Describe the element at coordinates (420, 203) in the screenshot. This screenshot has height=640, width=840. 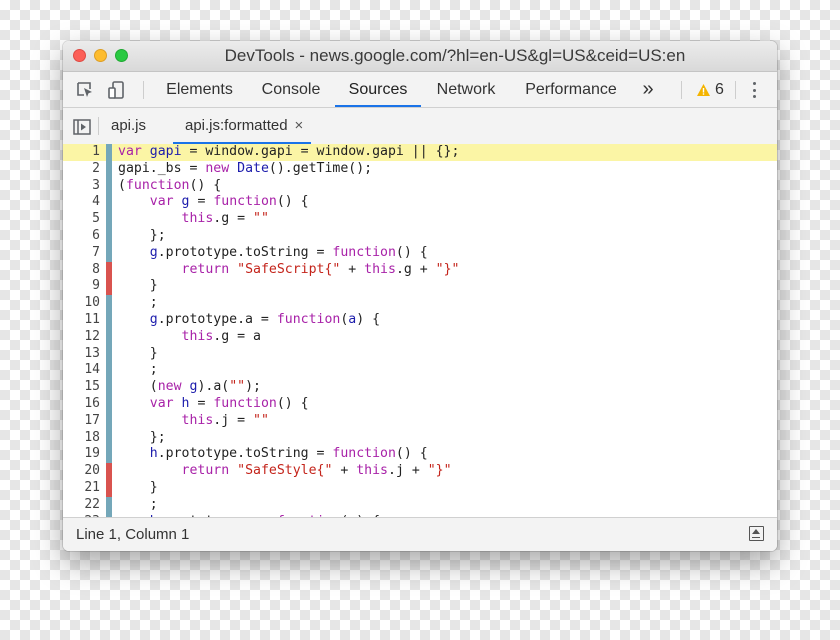
I see `code-line: 4 var g = function() {` at that location.